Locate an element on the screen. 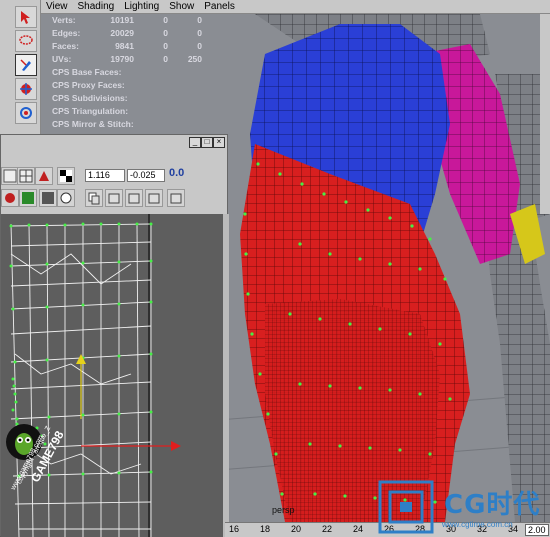 This screenshot has width=550, height=537. menu-show: Show is located at coordinates (181, 6).